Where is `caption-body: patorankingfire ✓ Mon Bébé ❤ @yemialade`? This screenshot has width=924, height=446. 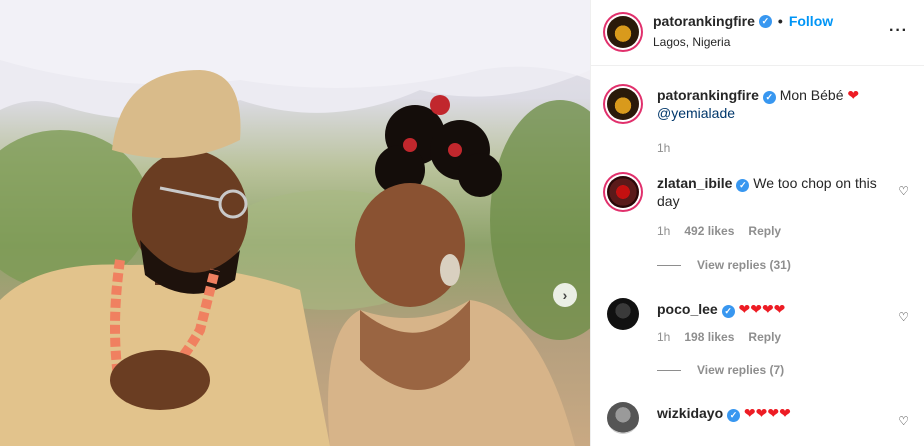 caption-body: patorankingfire ✓ Mon Bébé ❤ @yemialade is located at coordinates (772, 104).